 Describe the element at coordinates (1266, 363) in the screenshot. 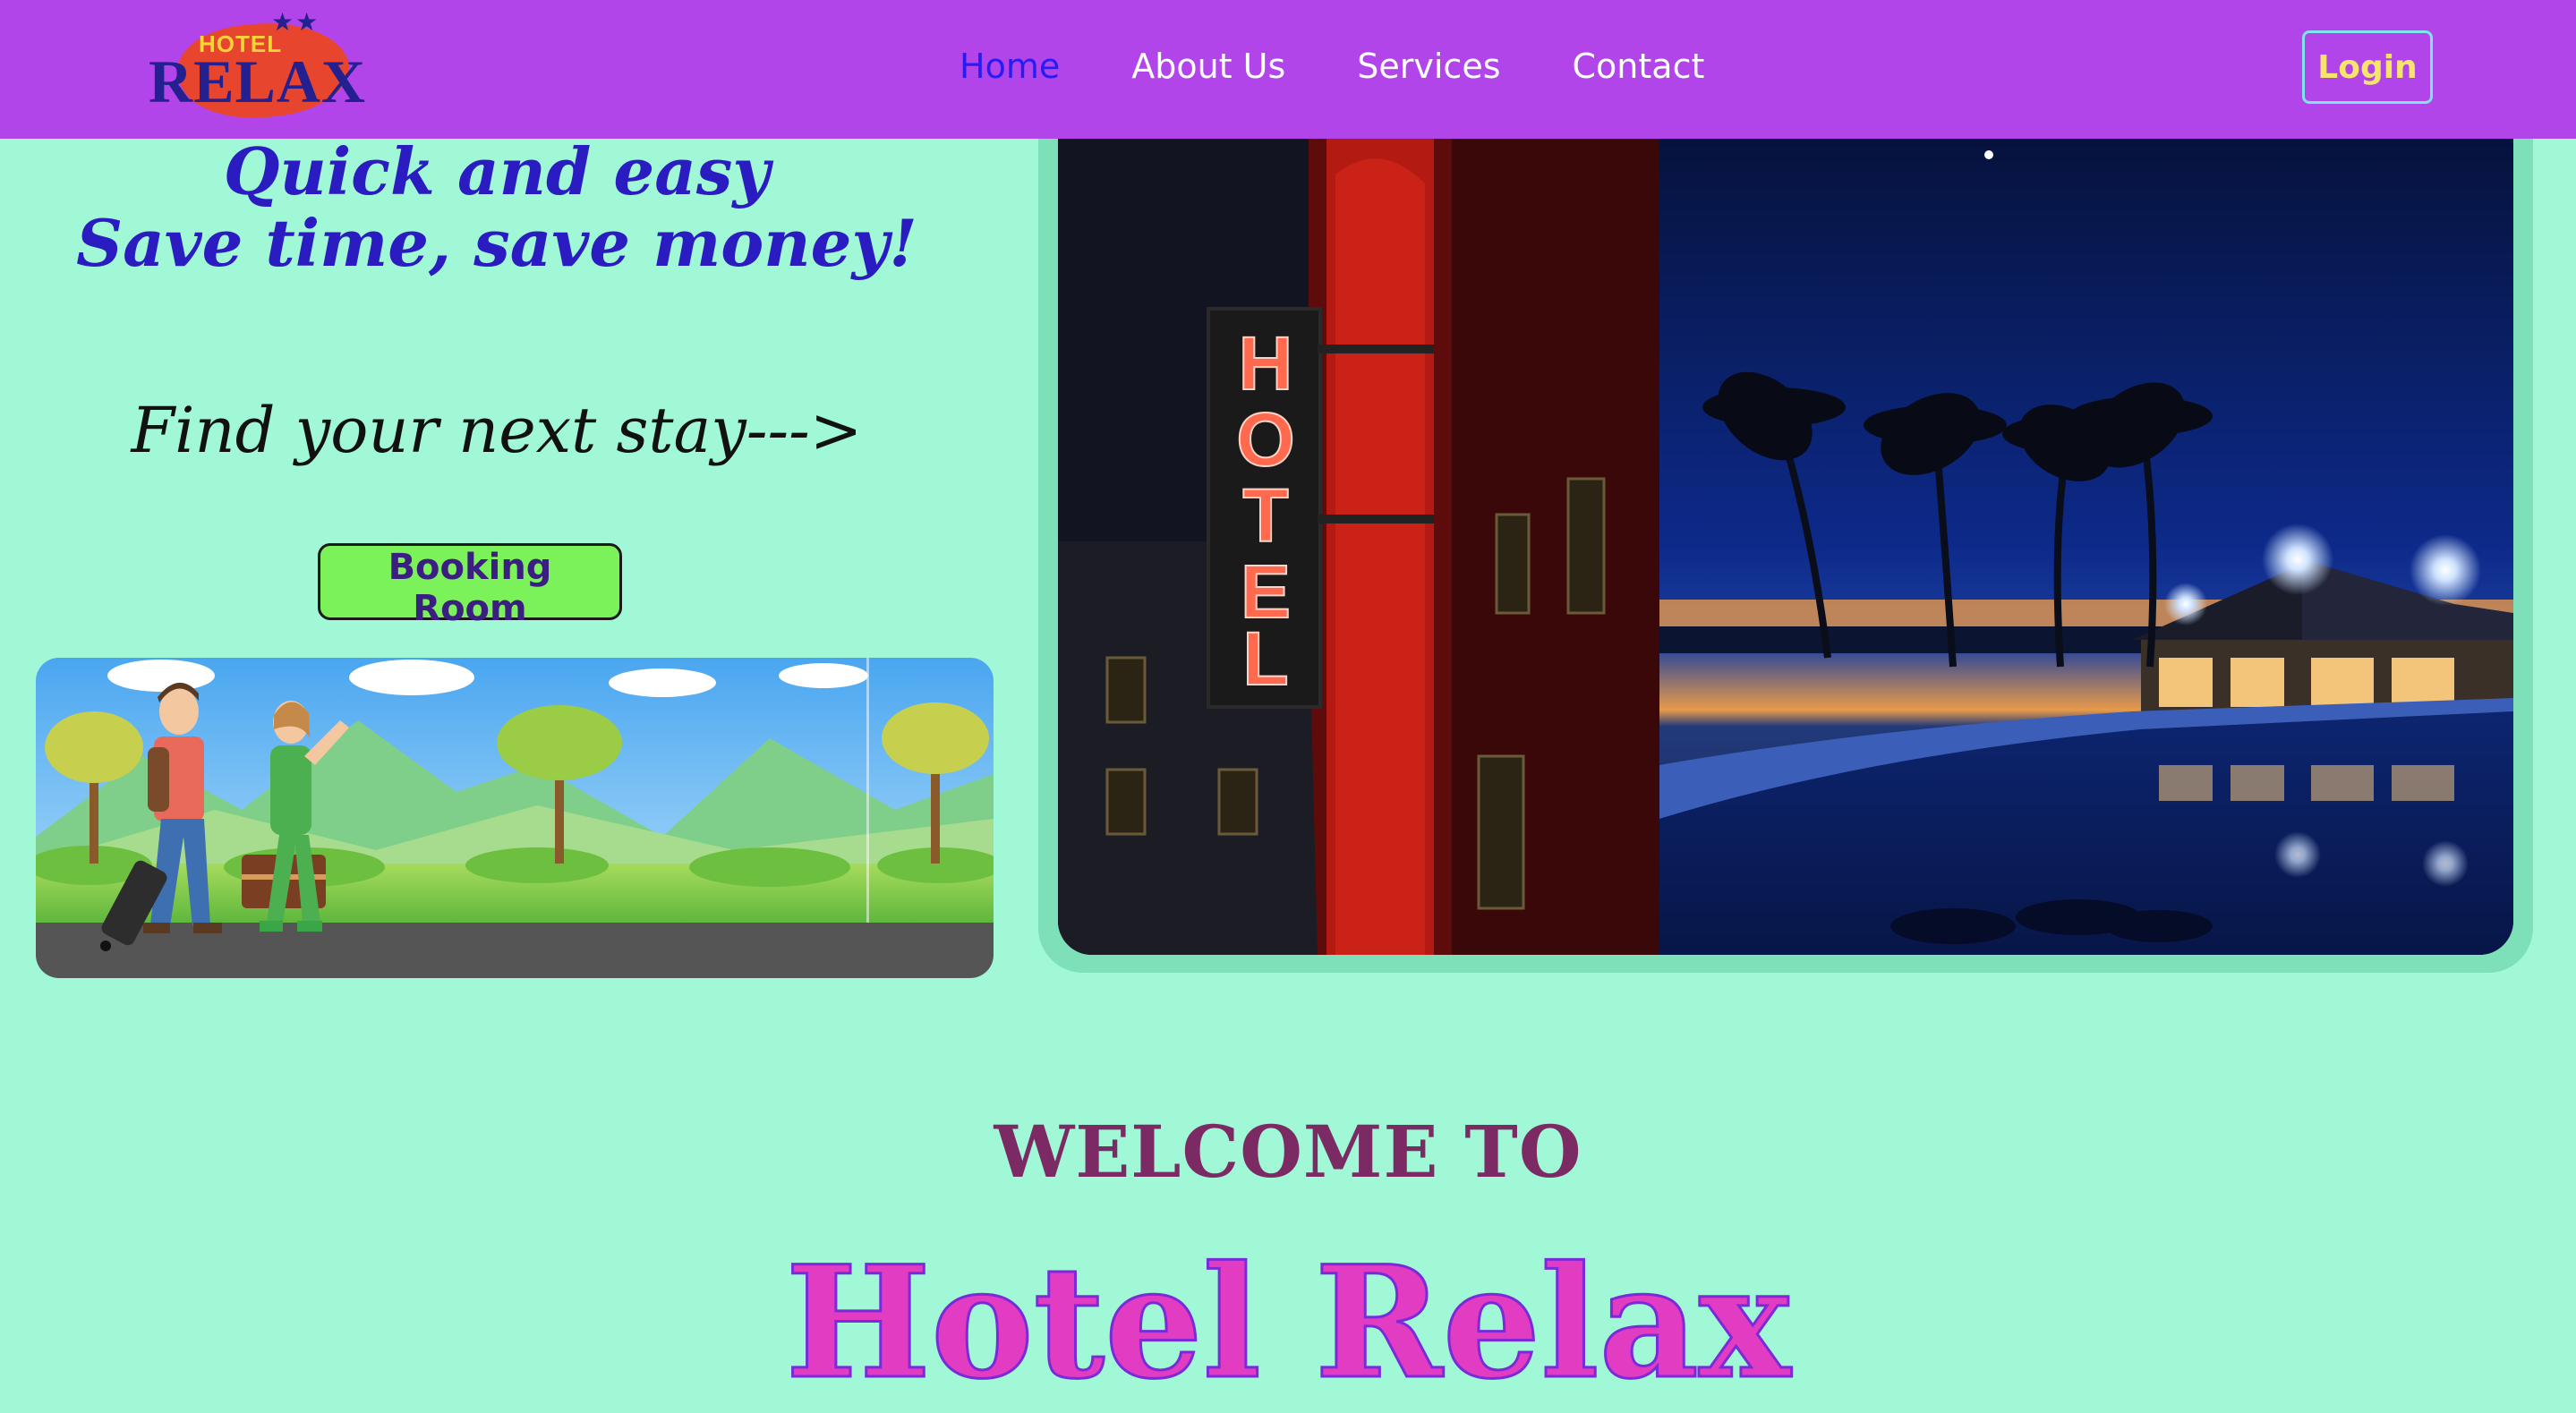

I see `hotel-sign-letter-h: H` at that location.